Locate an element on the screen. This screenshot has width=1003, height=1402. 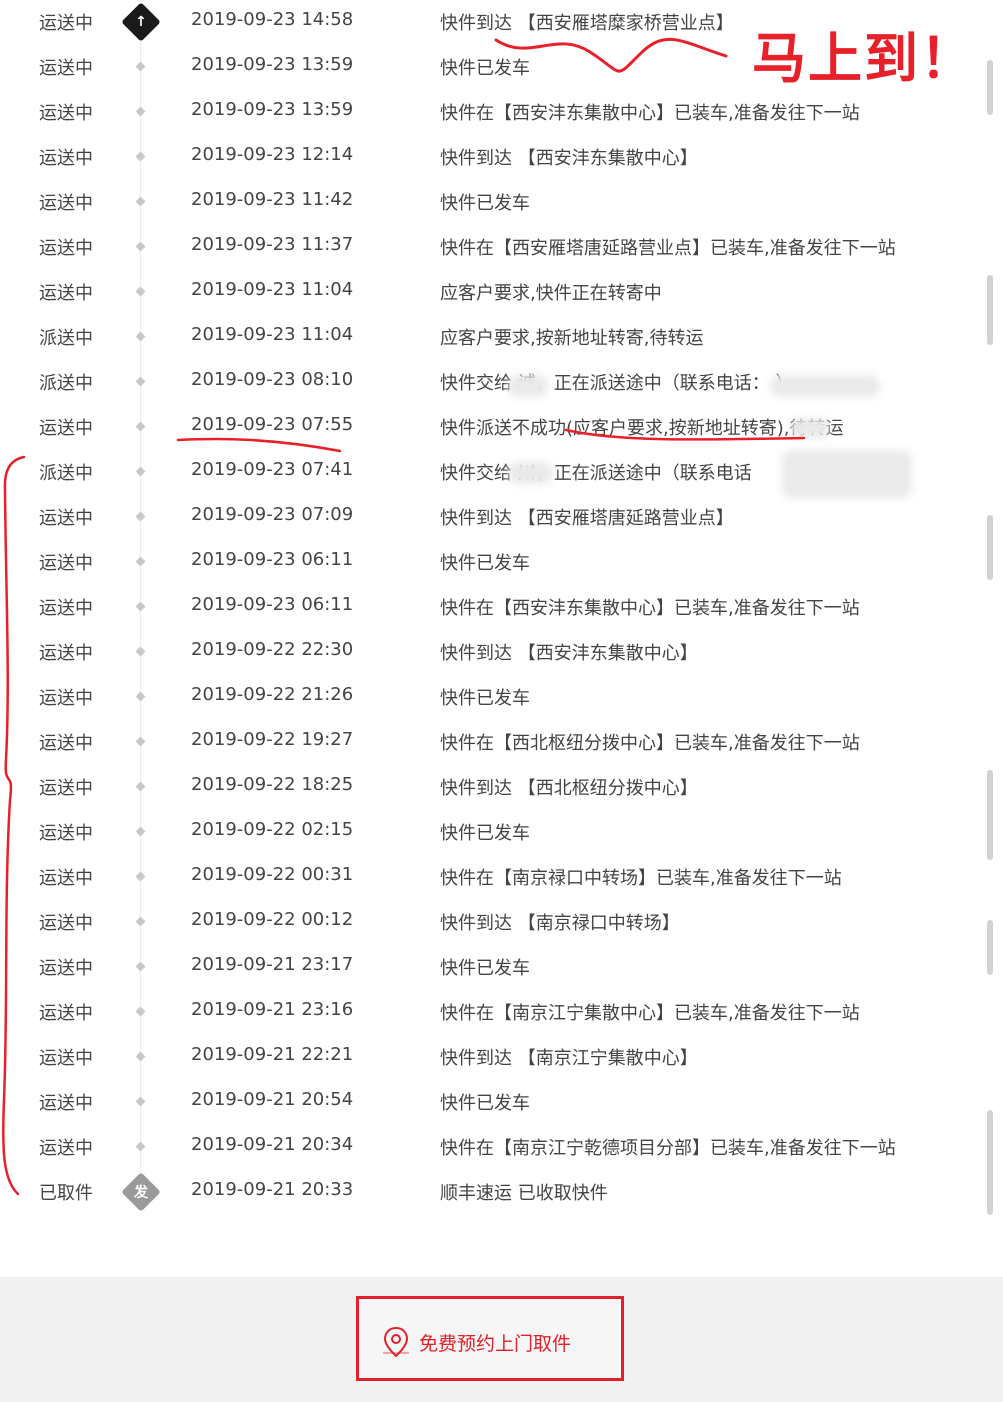
timeline-row: 运送中 2019-09-22 18:25 快件到达 【西北枢纽分拨中心】 is located at coordinates (501, 787).